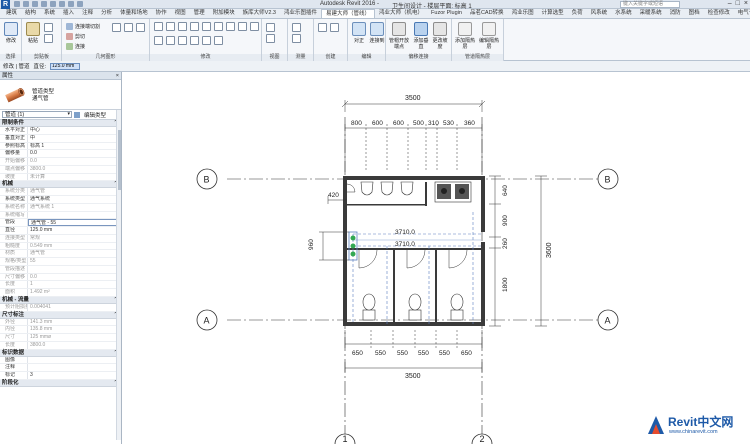  What do you see at coordinates (518, 251) in the screenshot?
I see `dim-right` at bounding box center [518, 251].